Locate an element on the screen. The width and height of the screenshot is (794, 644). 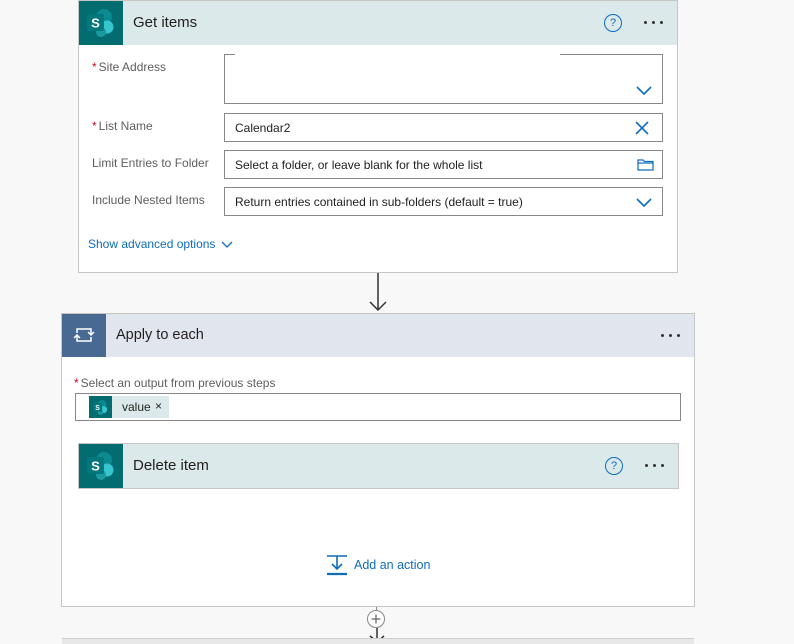
limit-entries-label: Limit Entries to Folder is located at coordinates (150, 163).